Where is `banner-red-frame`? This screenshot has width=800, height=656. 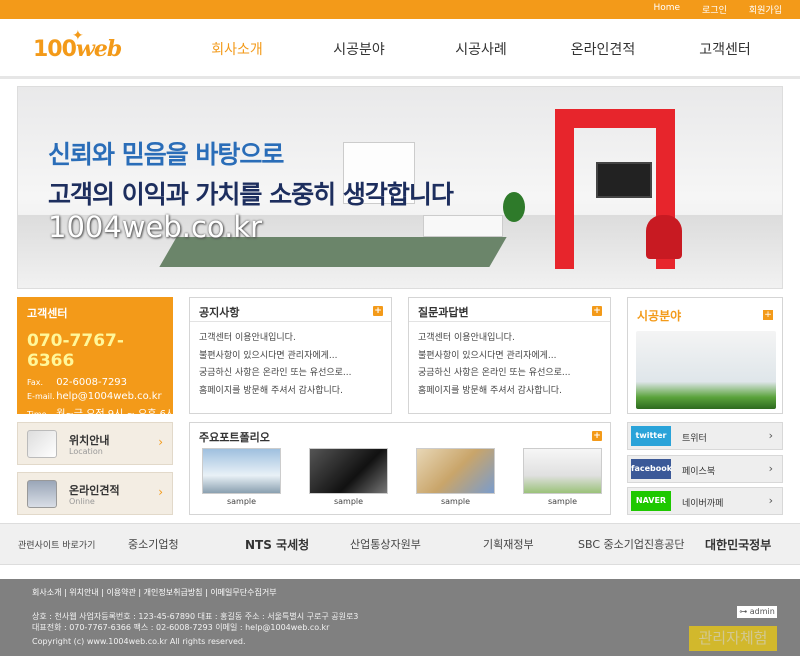
banner-red-frame is located at coordinates (564, 189).